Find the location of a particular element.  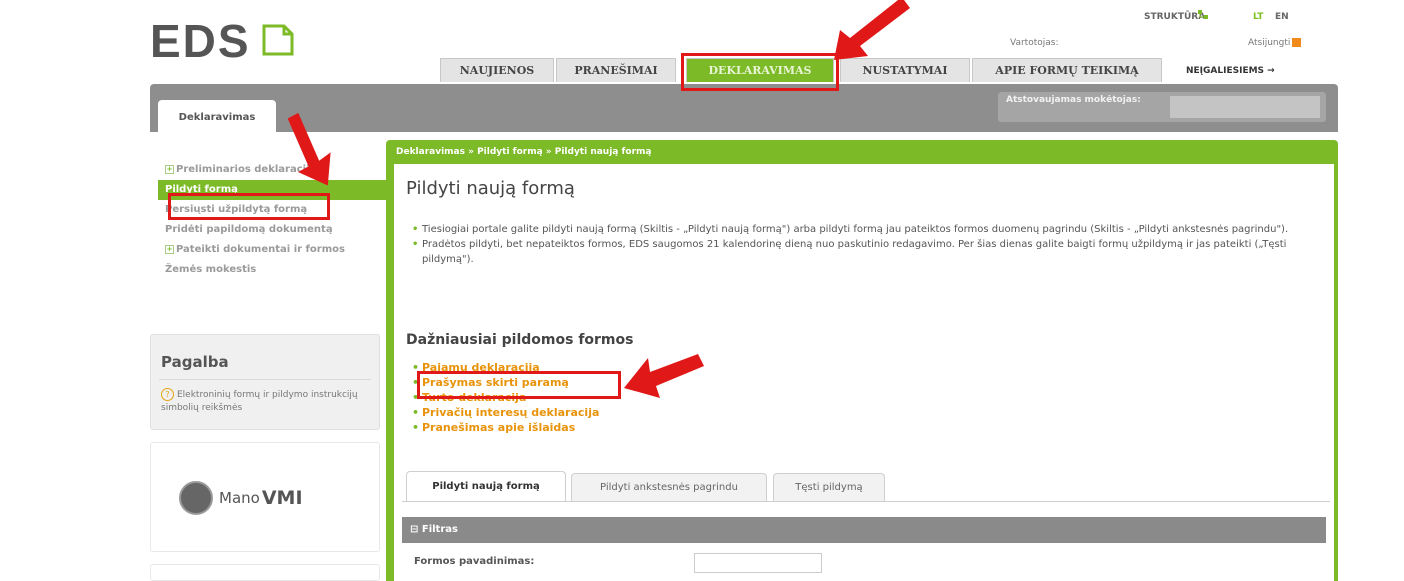

eds-logo: EDS is located at coordinates (200, 41).